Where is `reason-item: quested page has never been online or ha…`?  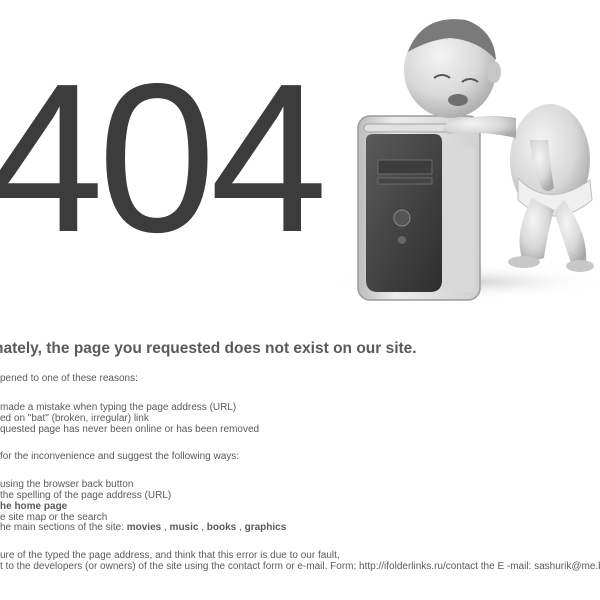 reason-item: quested page has never been online or ha… is located at coordinates (130, 429).